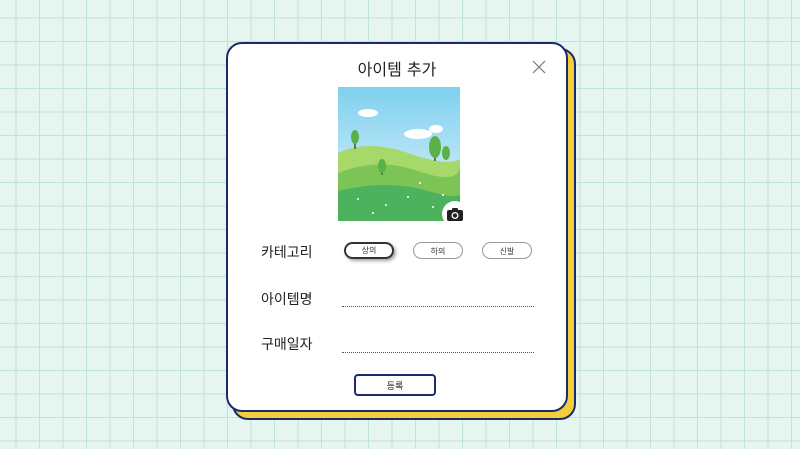 Image resolution: width=800 pixels, height=449 pixels. Describe the element at coordinates (397, 69) in the screenshot. I see `dialog-title: 아이템 추가` at that location.